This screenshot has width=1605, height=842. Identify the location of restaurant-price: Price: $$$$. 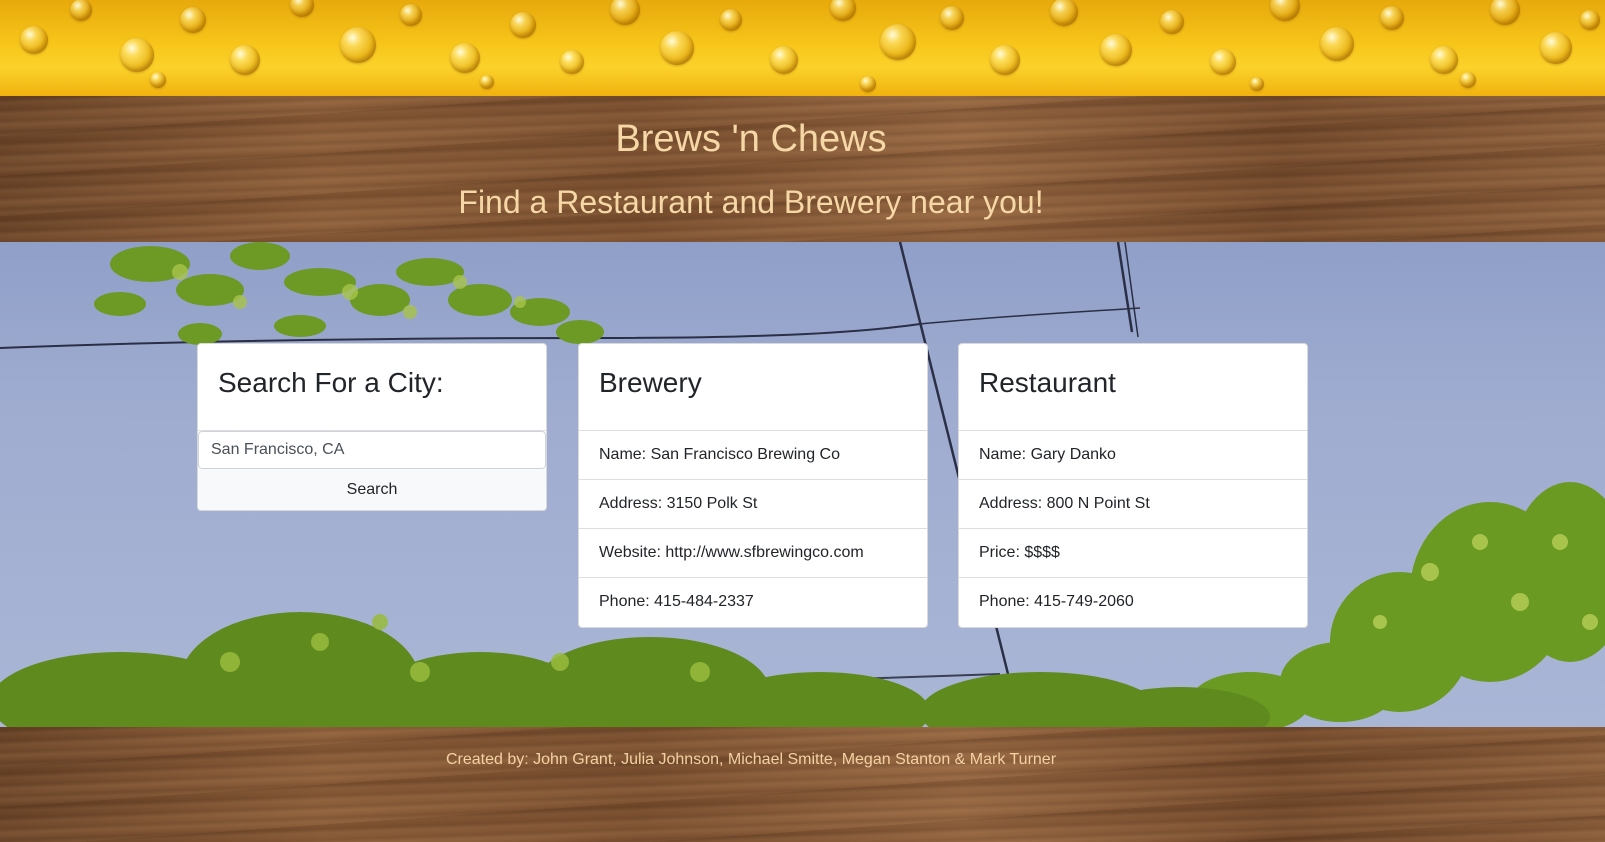
(1133, 553).